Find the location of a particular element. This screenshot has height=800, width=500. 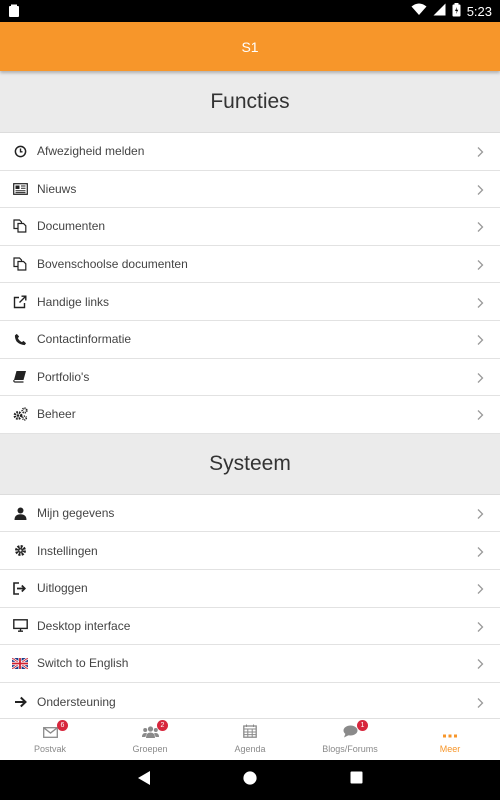

menu-label: Uitloggen is located at coordinates (62, 588).